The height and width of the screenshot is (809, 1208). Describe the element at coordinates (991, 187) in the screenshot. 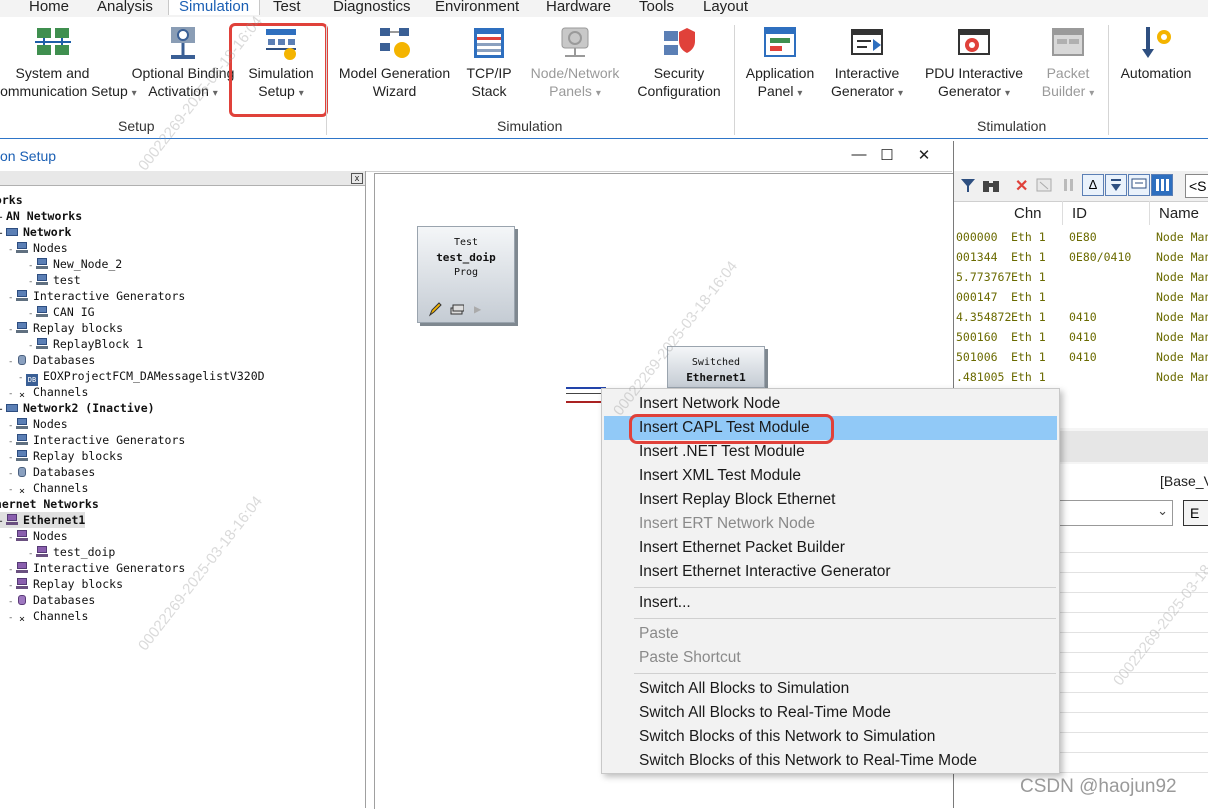

I see `binoculars-icon` at that location.